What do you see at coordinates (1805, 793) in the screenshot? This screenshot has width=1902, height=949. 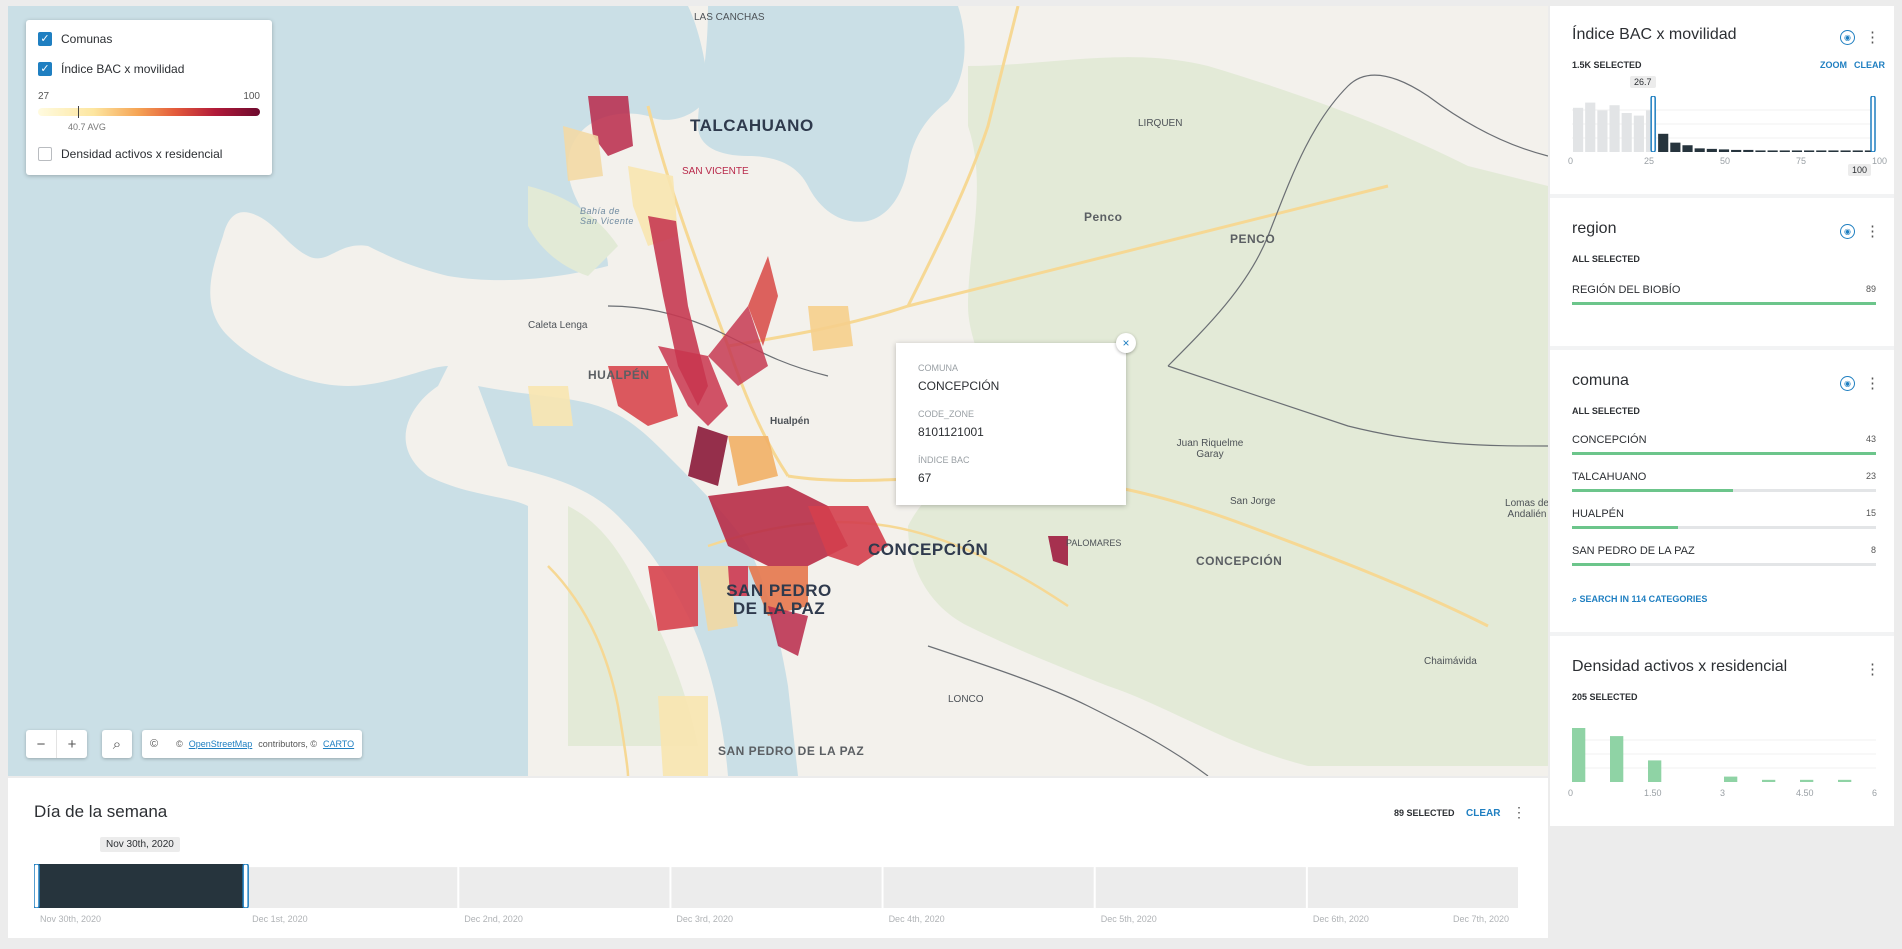 I see `axis-tick-label: 4.50` at bounding box center [1805, 793].